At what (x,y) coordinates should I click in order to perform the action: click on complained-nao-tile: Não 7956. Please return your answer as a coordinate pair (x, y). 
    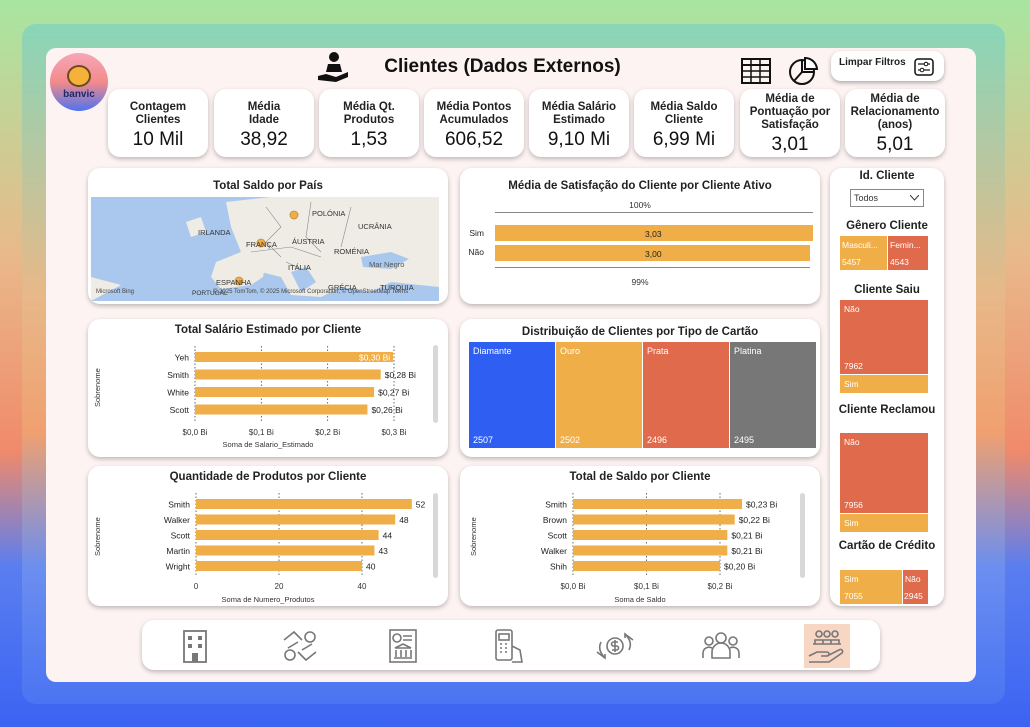
    Looking at the image, I should click on (884, 473).